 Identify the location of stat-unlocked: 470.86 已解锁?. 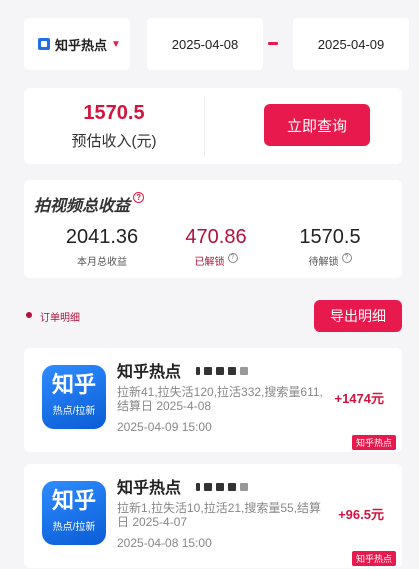
(216, 247).